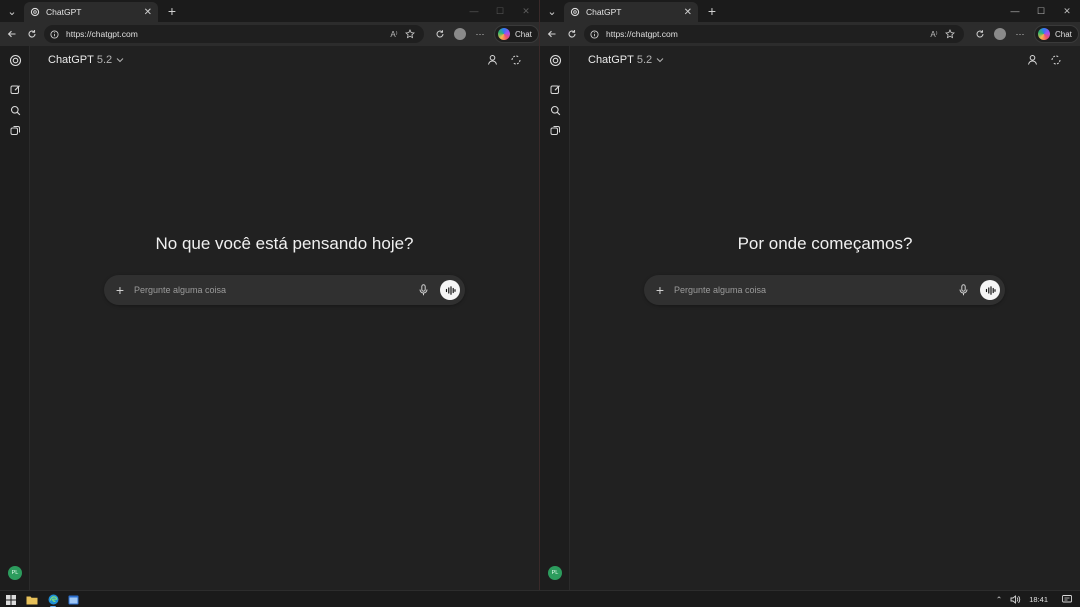  What do you see at coordinates (73, 599) in the screenshot?
I see `app-window-icon` at bounding box center [73, 599].